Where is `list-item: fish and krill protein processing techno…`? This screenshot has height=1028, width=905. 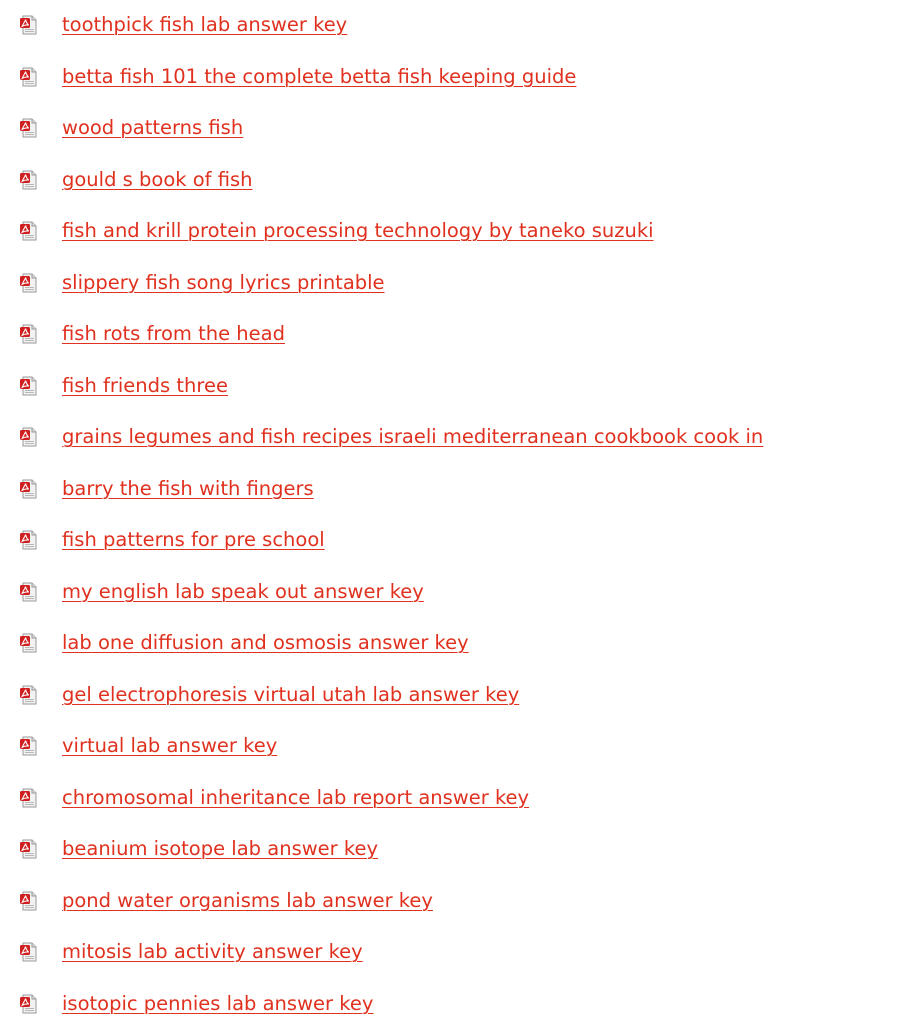
list-item: fish and krill protein processing techno… is located at coordinates (452, 233).